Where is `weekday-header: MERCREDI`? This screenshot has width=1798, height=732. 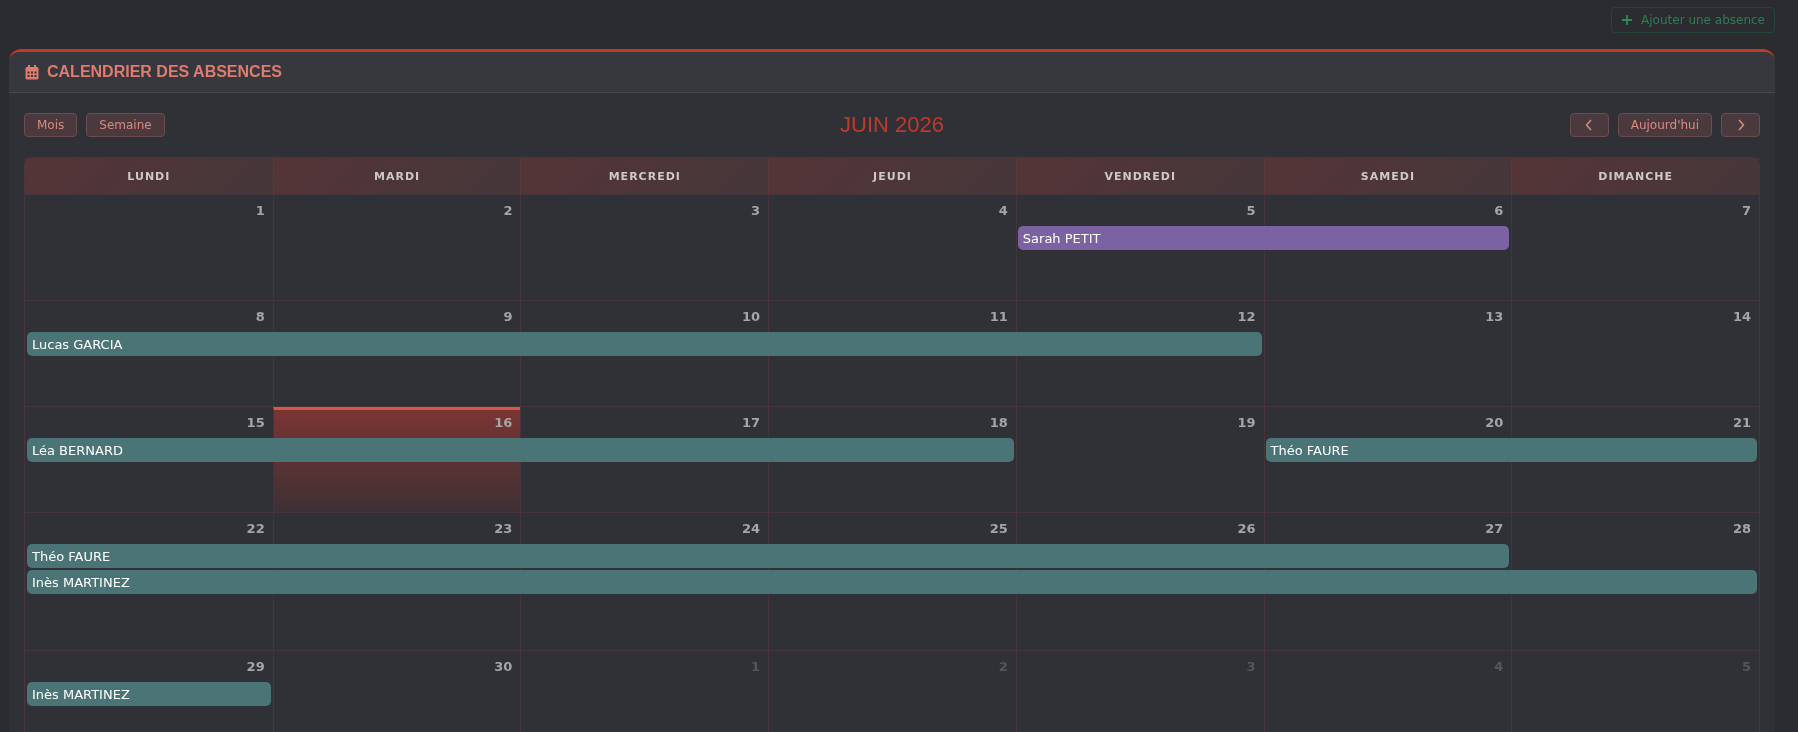
weekday-header: MERCREDI is located at coordinates (644, 176).